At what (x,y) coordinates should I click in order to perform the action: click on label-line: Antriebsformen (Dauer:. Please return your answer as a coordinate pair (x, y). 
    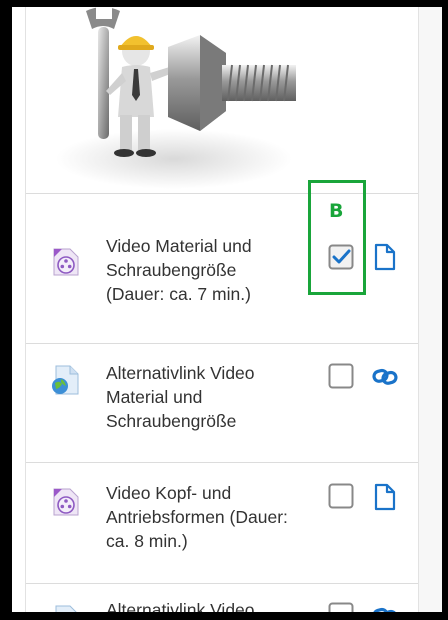
    Looking at the image, I should click on (197, 517).